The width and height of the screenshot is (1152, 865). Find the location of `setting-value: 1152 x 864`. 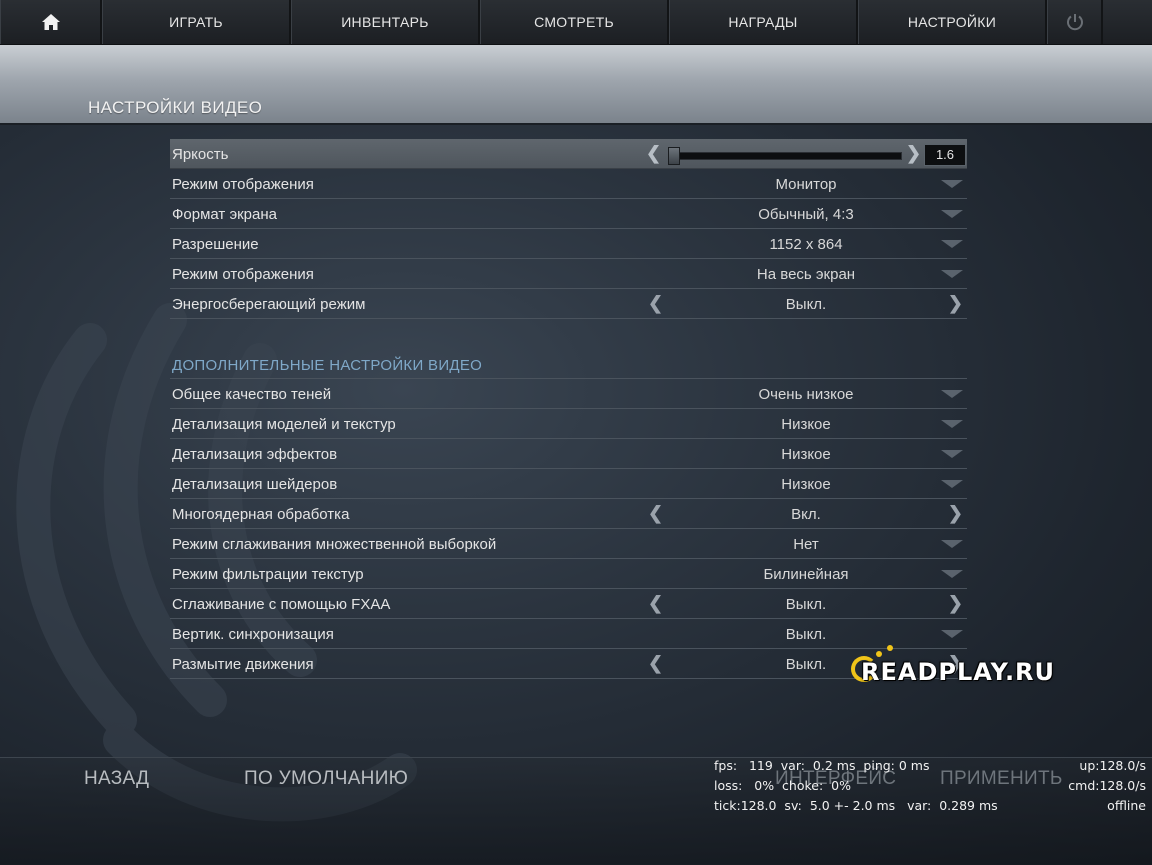

setting-value: 1152 x 864 is located at coordinates (806, 244).